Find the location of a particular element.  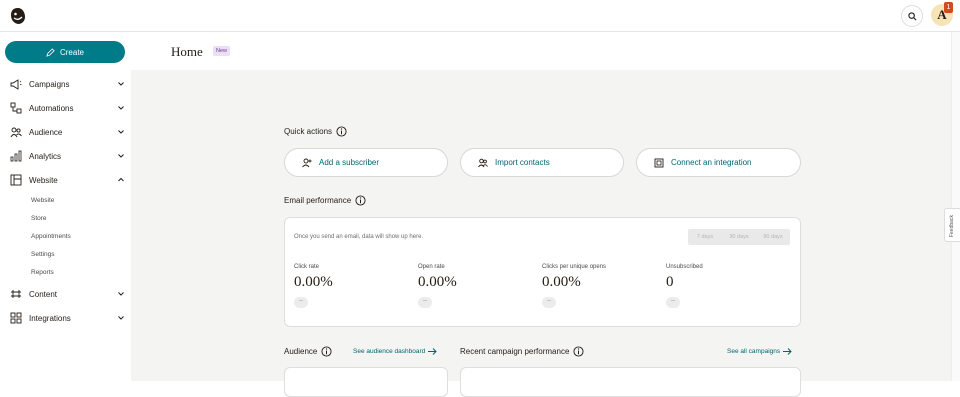

sidebar-subitem-appointments: Appointments is located at coordinates (51, 236).